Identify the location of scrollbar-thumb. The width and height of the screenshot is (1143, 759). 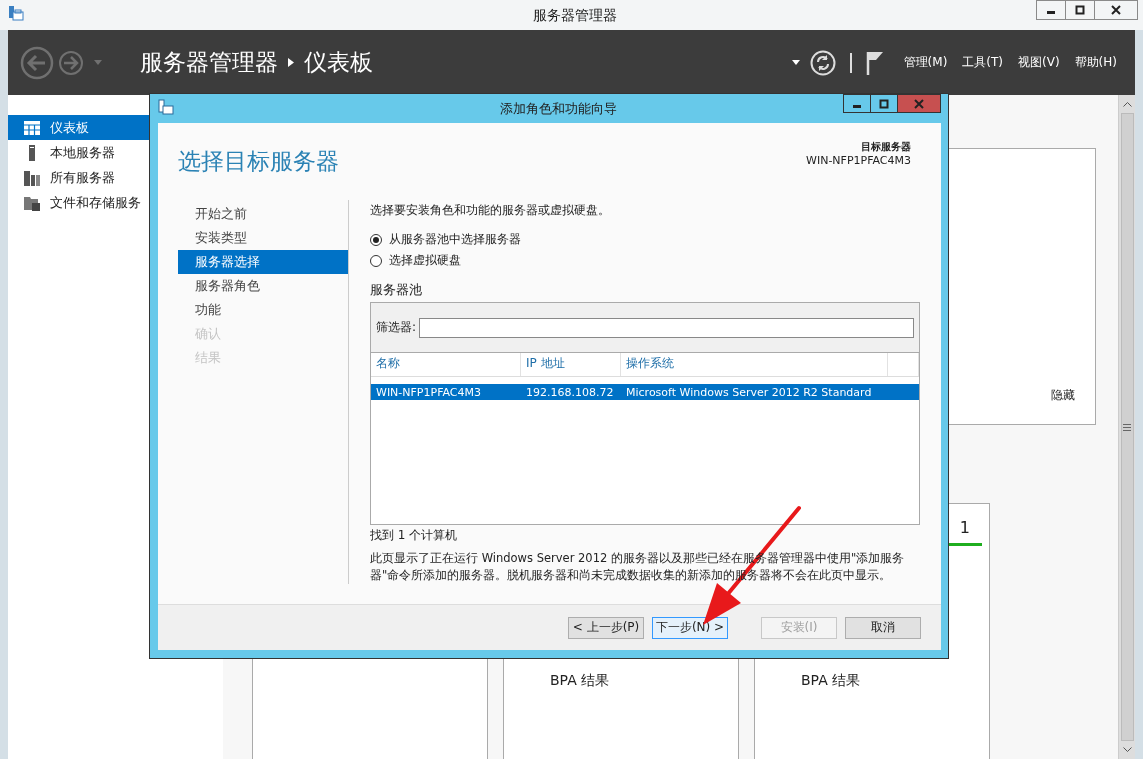
(1127, 427).